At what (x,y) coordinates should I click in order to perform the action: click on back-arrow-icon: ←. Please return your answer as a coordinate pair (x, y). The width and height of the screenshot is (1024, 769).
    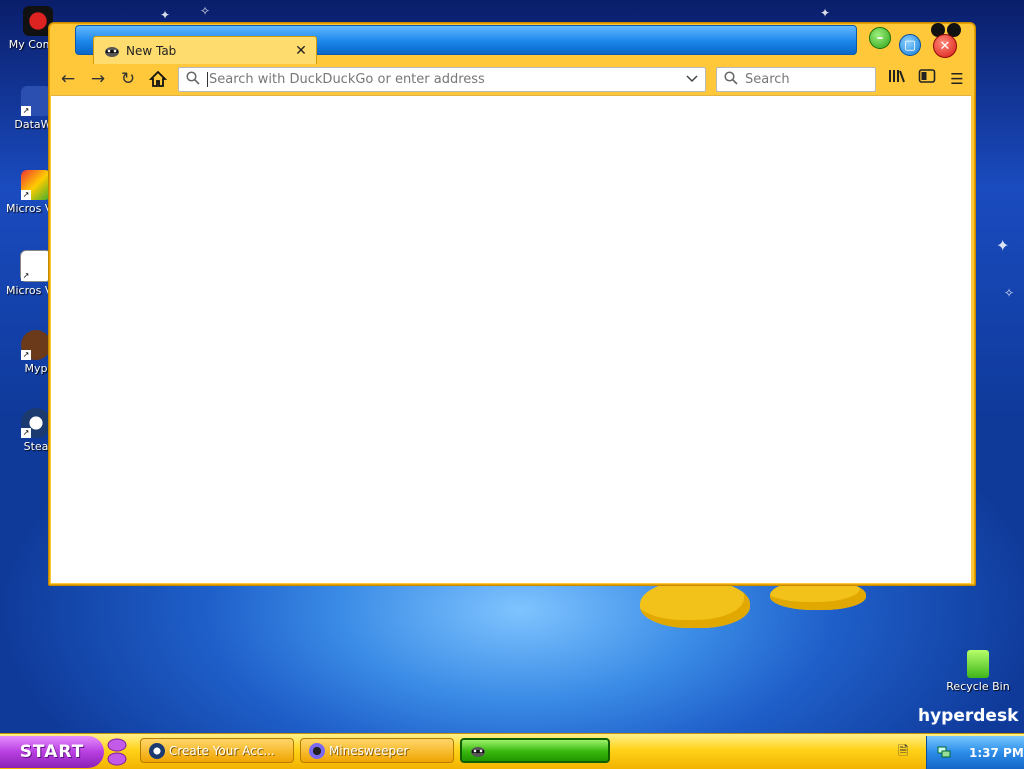
    Looking at the image, I should click on (68, 79).